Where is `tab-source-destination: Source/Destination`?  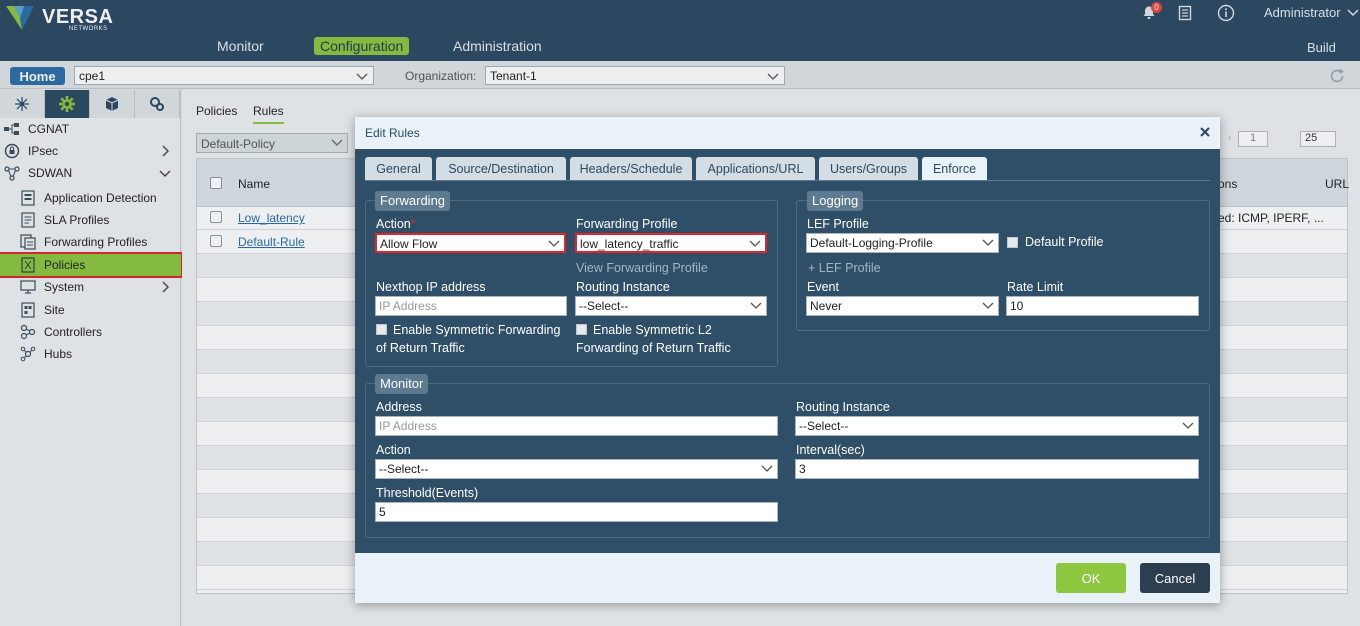
tab-source-destination: Source/Destination is located at coordinates (501, 169).